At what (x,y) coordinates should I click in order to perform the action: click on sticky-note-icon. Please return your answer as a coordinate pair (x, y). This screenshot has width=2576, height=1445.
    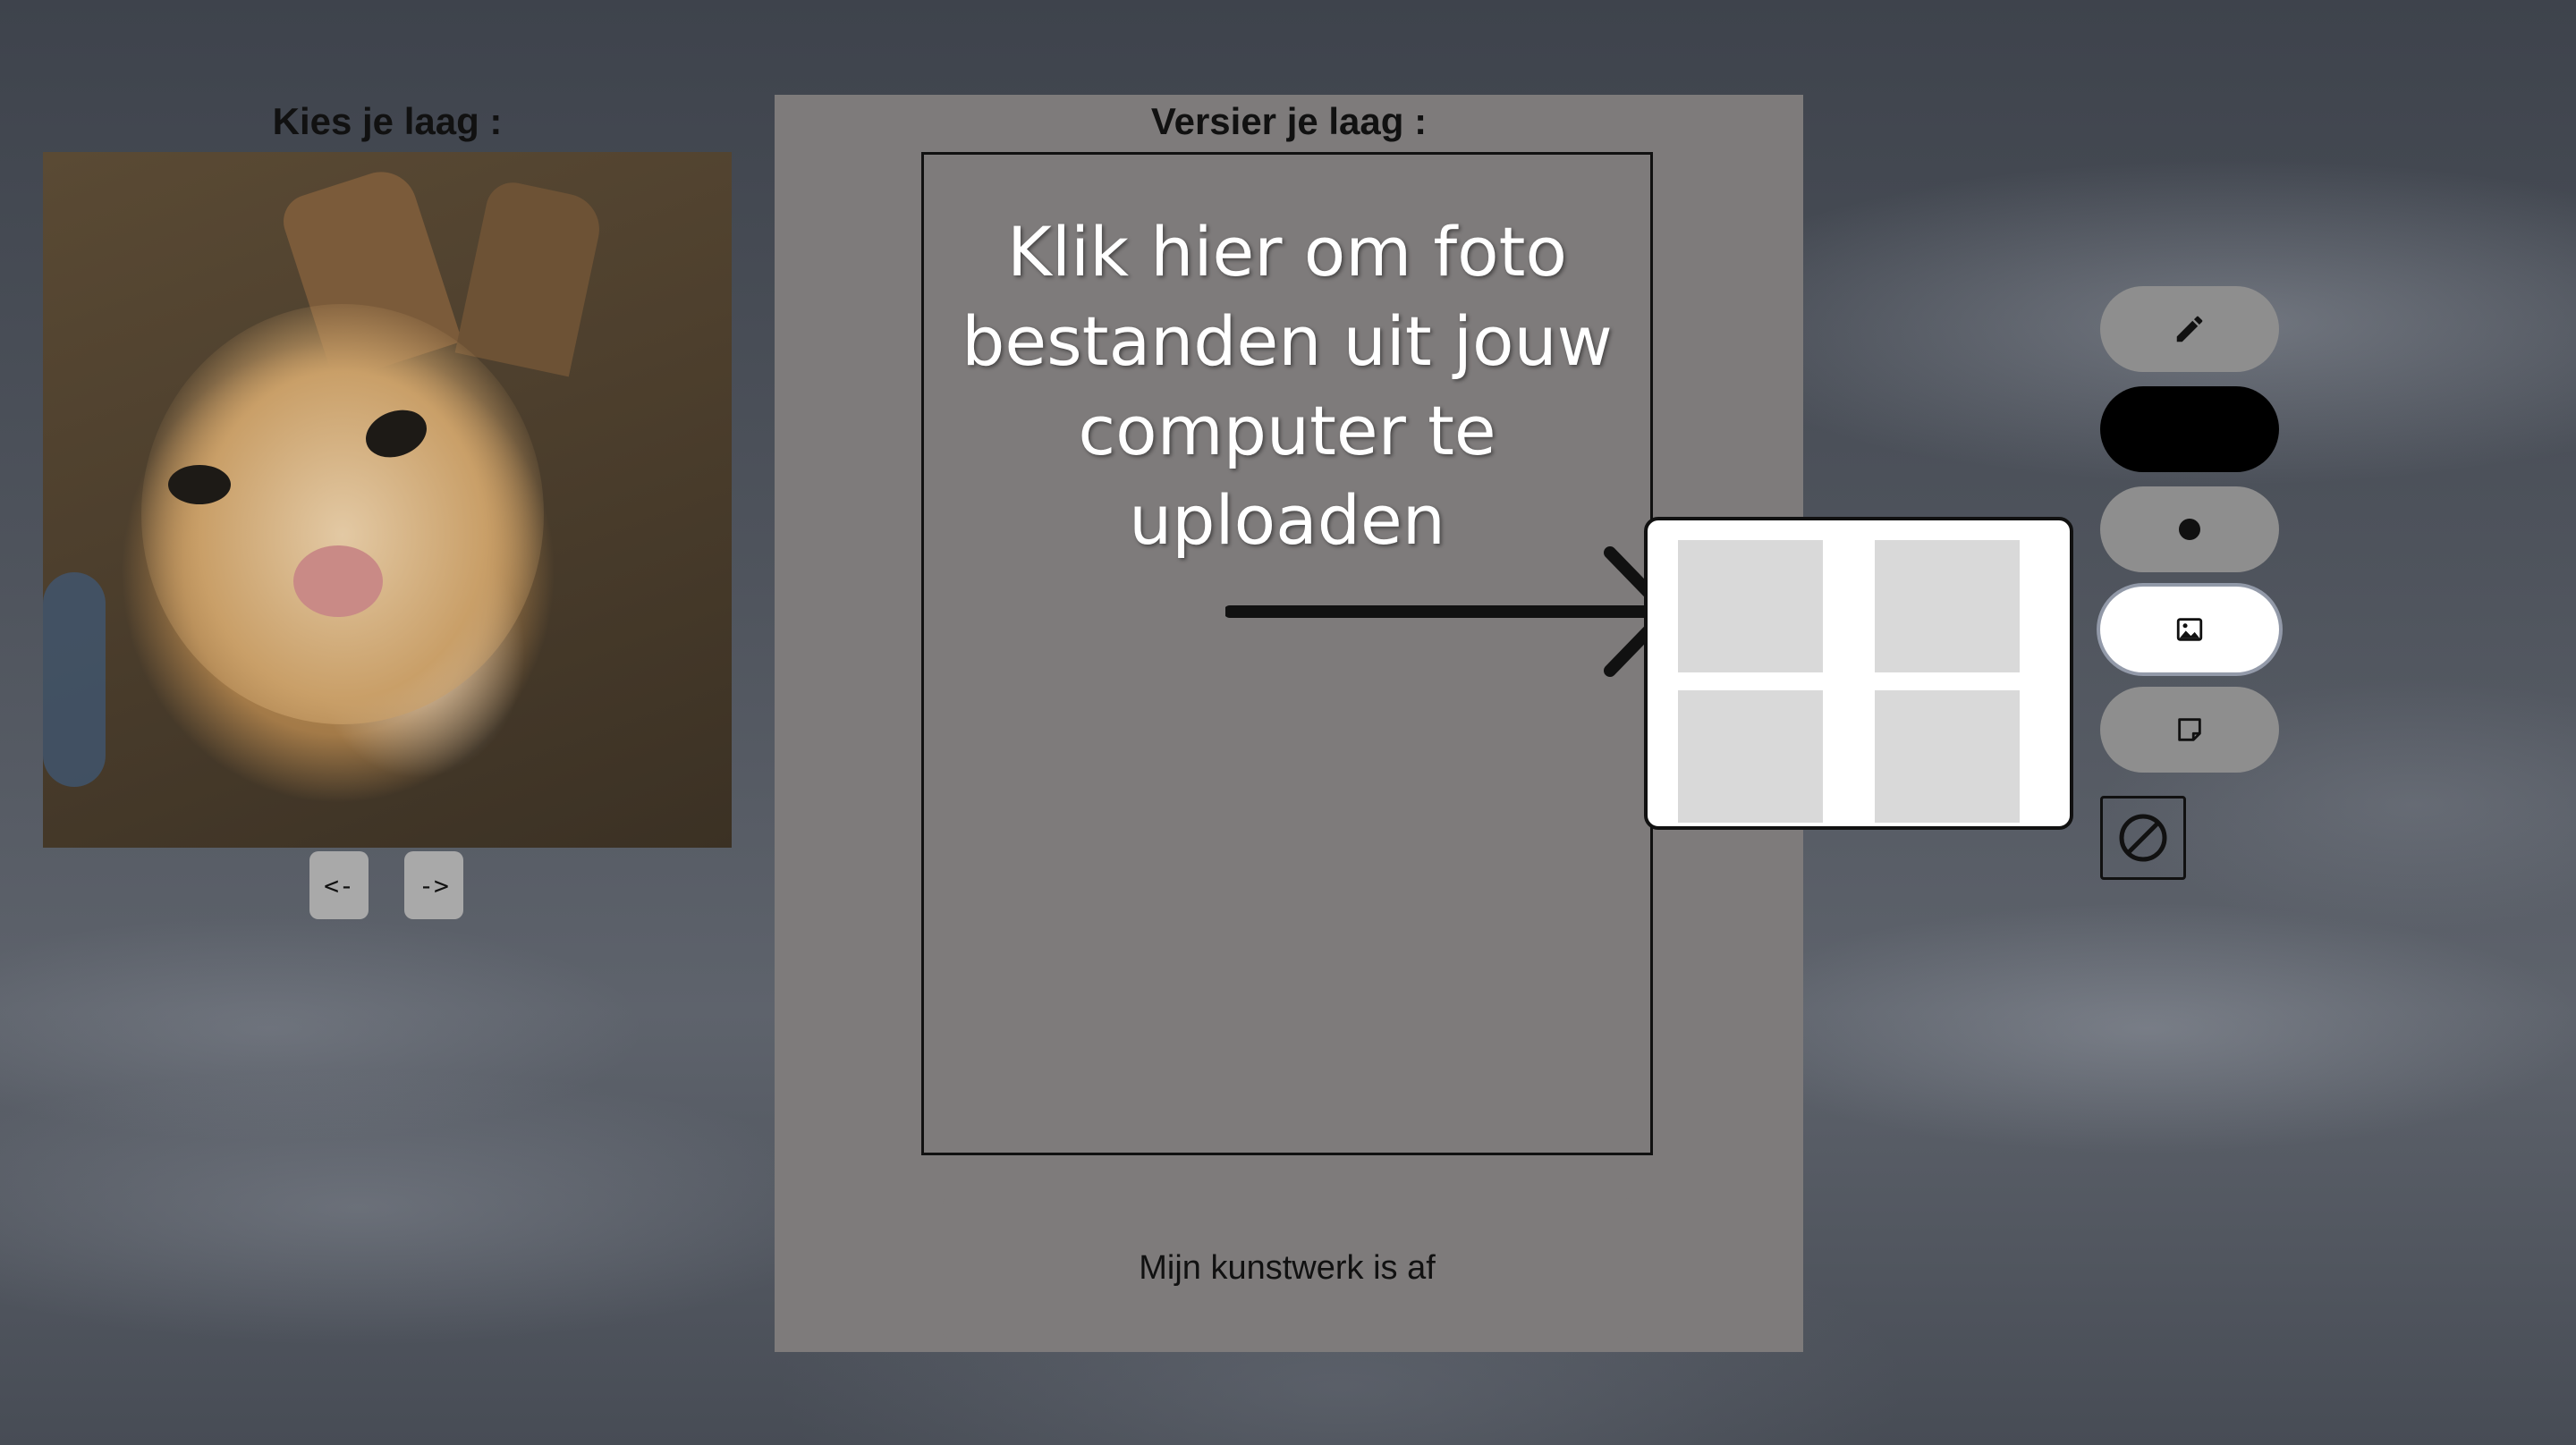
    Looking at the image, I should click on (2189, 729).